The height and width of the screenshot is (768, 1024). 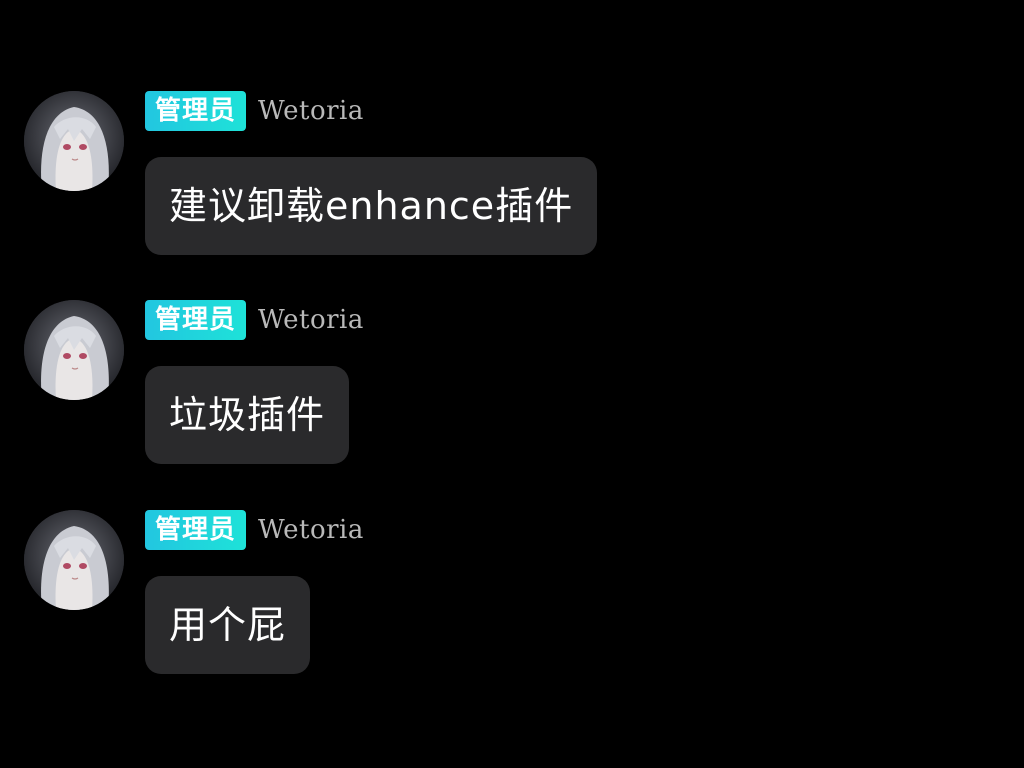 What do you see at coordinates (247, 415) in the screenshot?
I see `message-bubble: 垃圾插件` at bounding box center [247, 415].